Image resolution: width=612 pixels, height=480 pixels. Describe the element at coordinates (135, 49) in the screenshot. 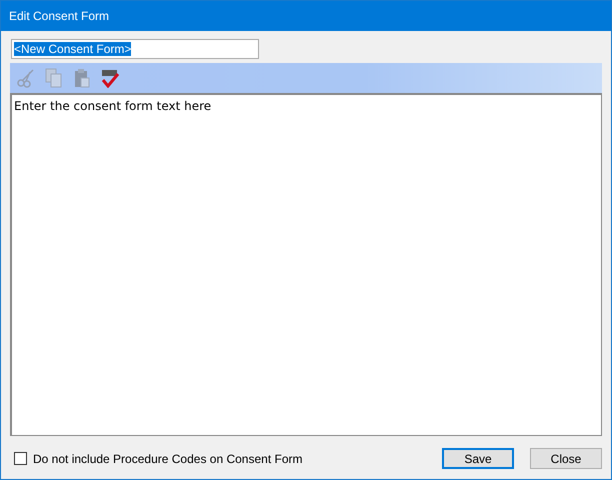

I see `name-field: <New Consent Form>` at that location.